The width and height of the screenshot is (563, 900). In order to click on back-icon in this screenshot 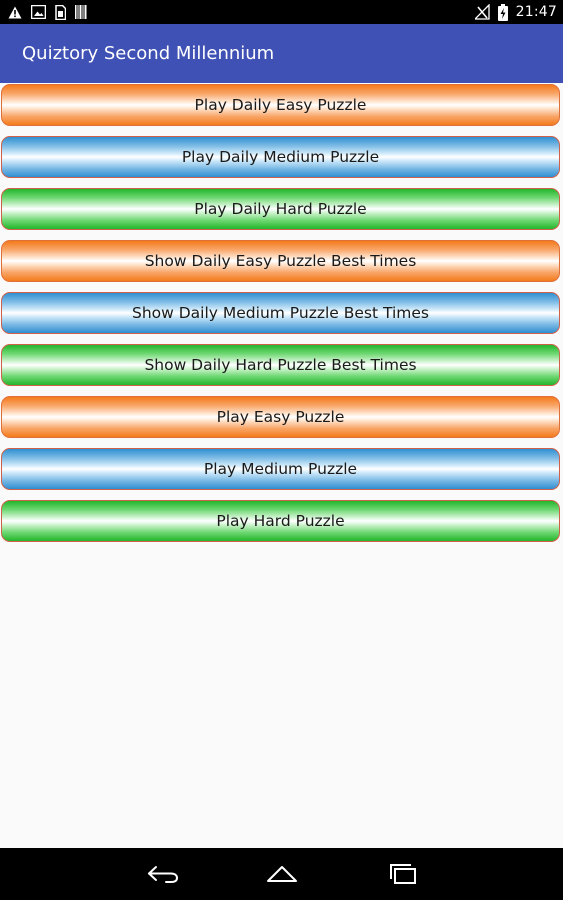, I will do `click(163, 874)`.